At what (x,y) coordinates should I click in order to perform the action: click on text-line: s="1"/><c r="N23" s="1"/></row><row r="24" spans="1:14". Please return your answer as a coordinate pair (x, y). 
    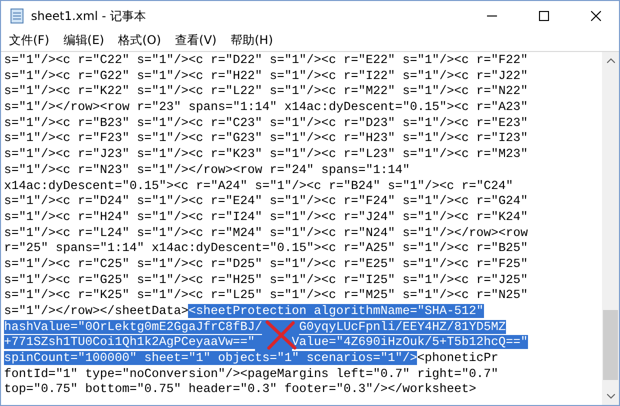
    Looking at the image, I should click on (207, 169).